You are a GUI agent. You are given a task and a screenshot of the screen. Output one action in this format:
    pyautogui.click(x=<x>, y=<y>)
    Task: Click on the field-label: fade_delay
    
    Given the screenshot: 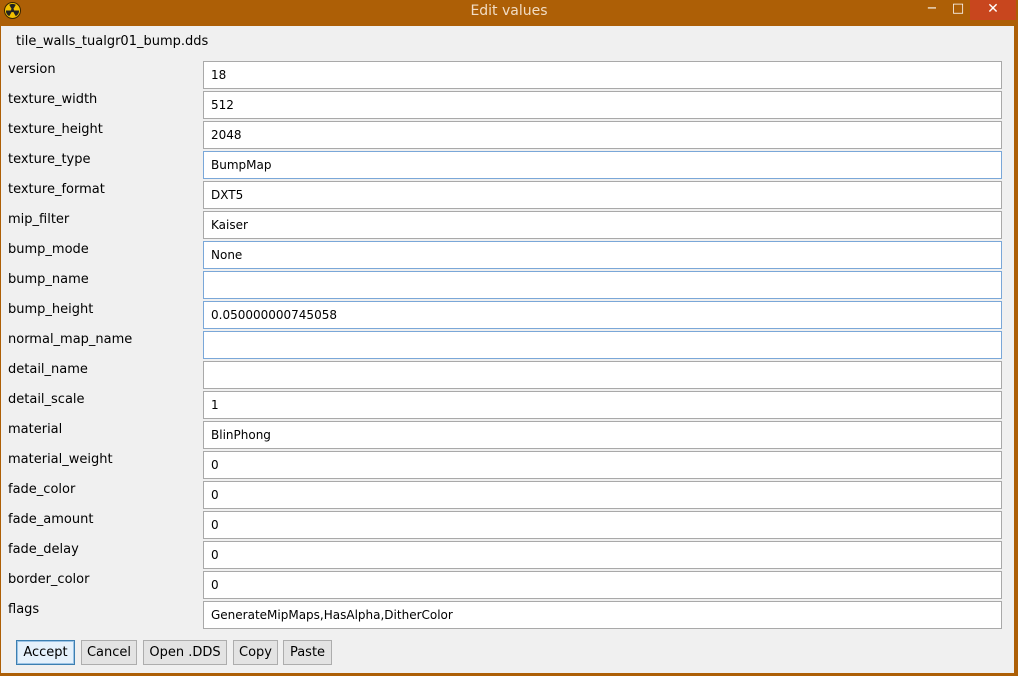 What is the action you would take?
    pyautogui.click(x=43, y=549)
    